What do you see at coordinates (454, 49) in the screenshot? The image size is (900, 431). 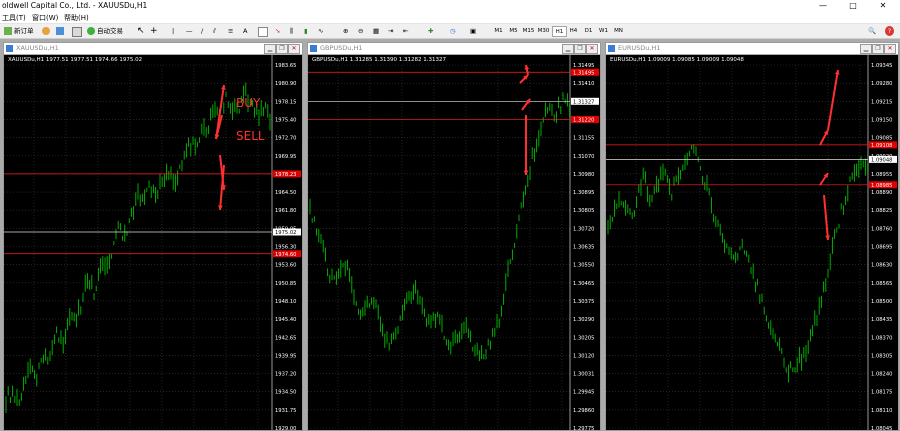 I see `chart-window-caption: GBPUSDu,H1 ▁ ❐ ✕` at bounding box center [454, 49].